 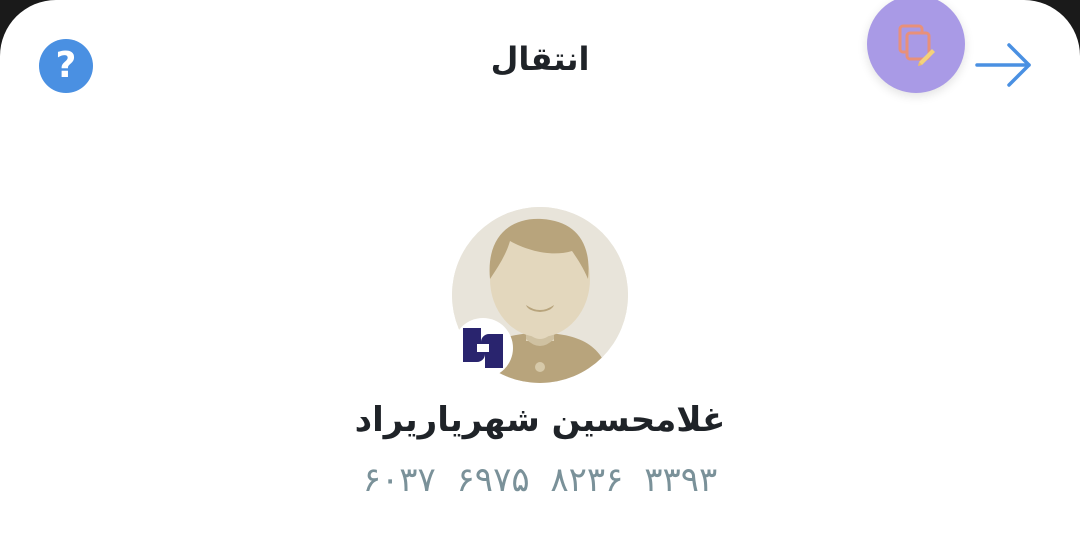 I want to click on help-label: ?, so click(x=66, y=65).